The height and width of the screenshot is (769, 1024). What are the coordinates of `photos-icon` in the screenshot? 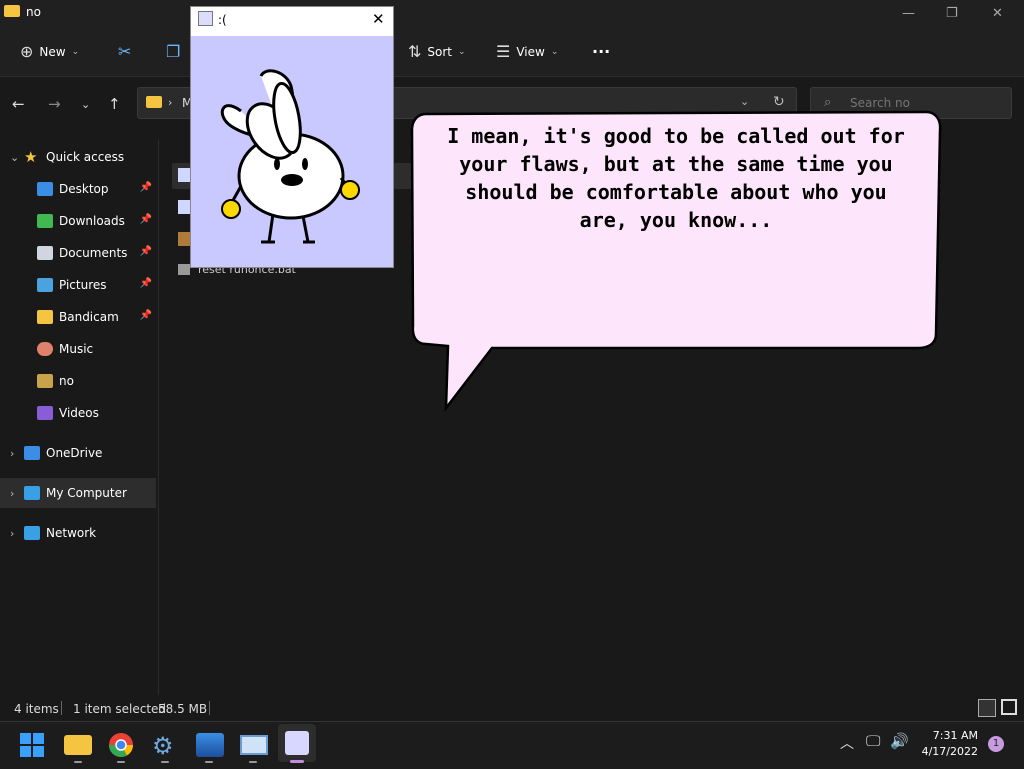 It's located at (210, 745).